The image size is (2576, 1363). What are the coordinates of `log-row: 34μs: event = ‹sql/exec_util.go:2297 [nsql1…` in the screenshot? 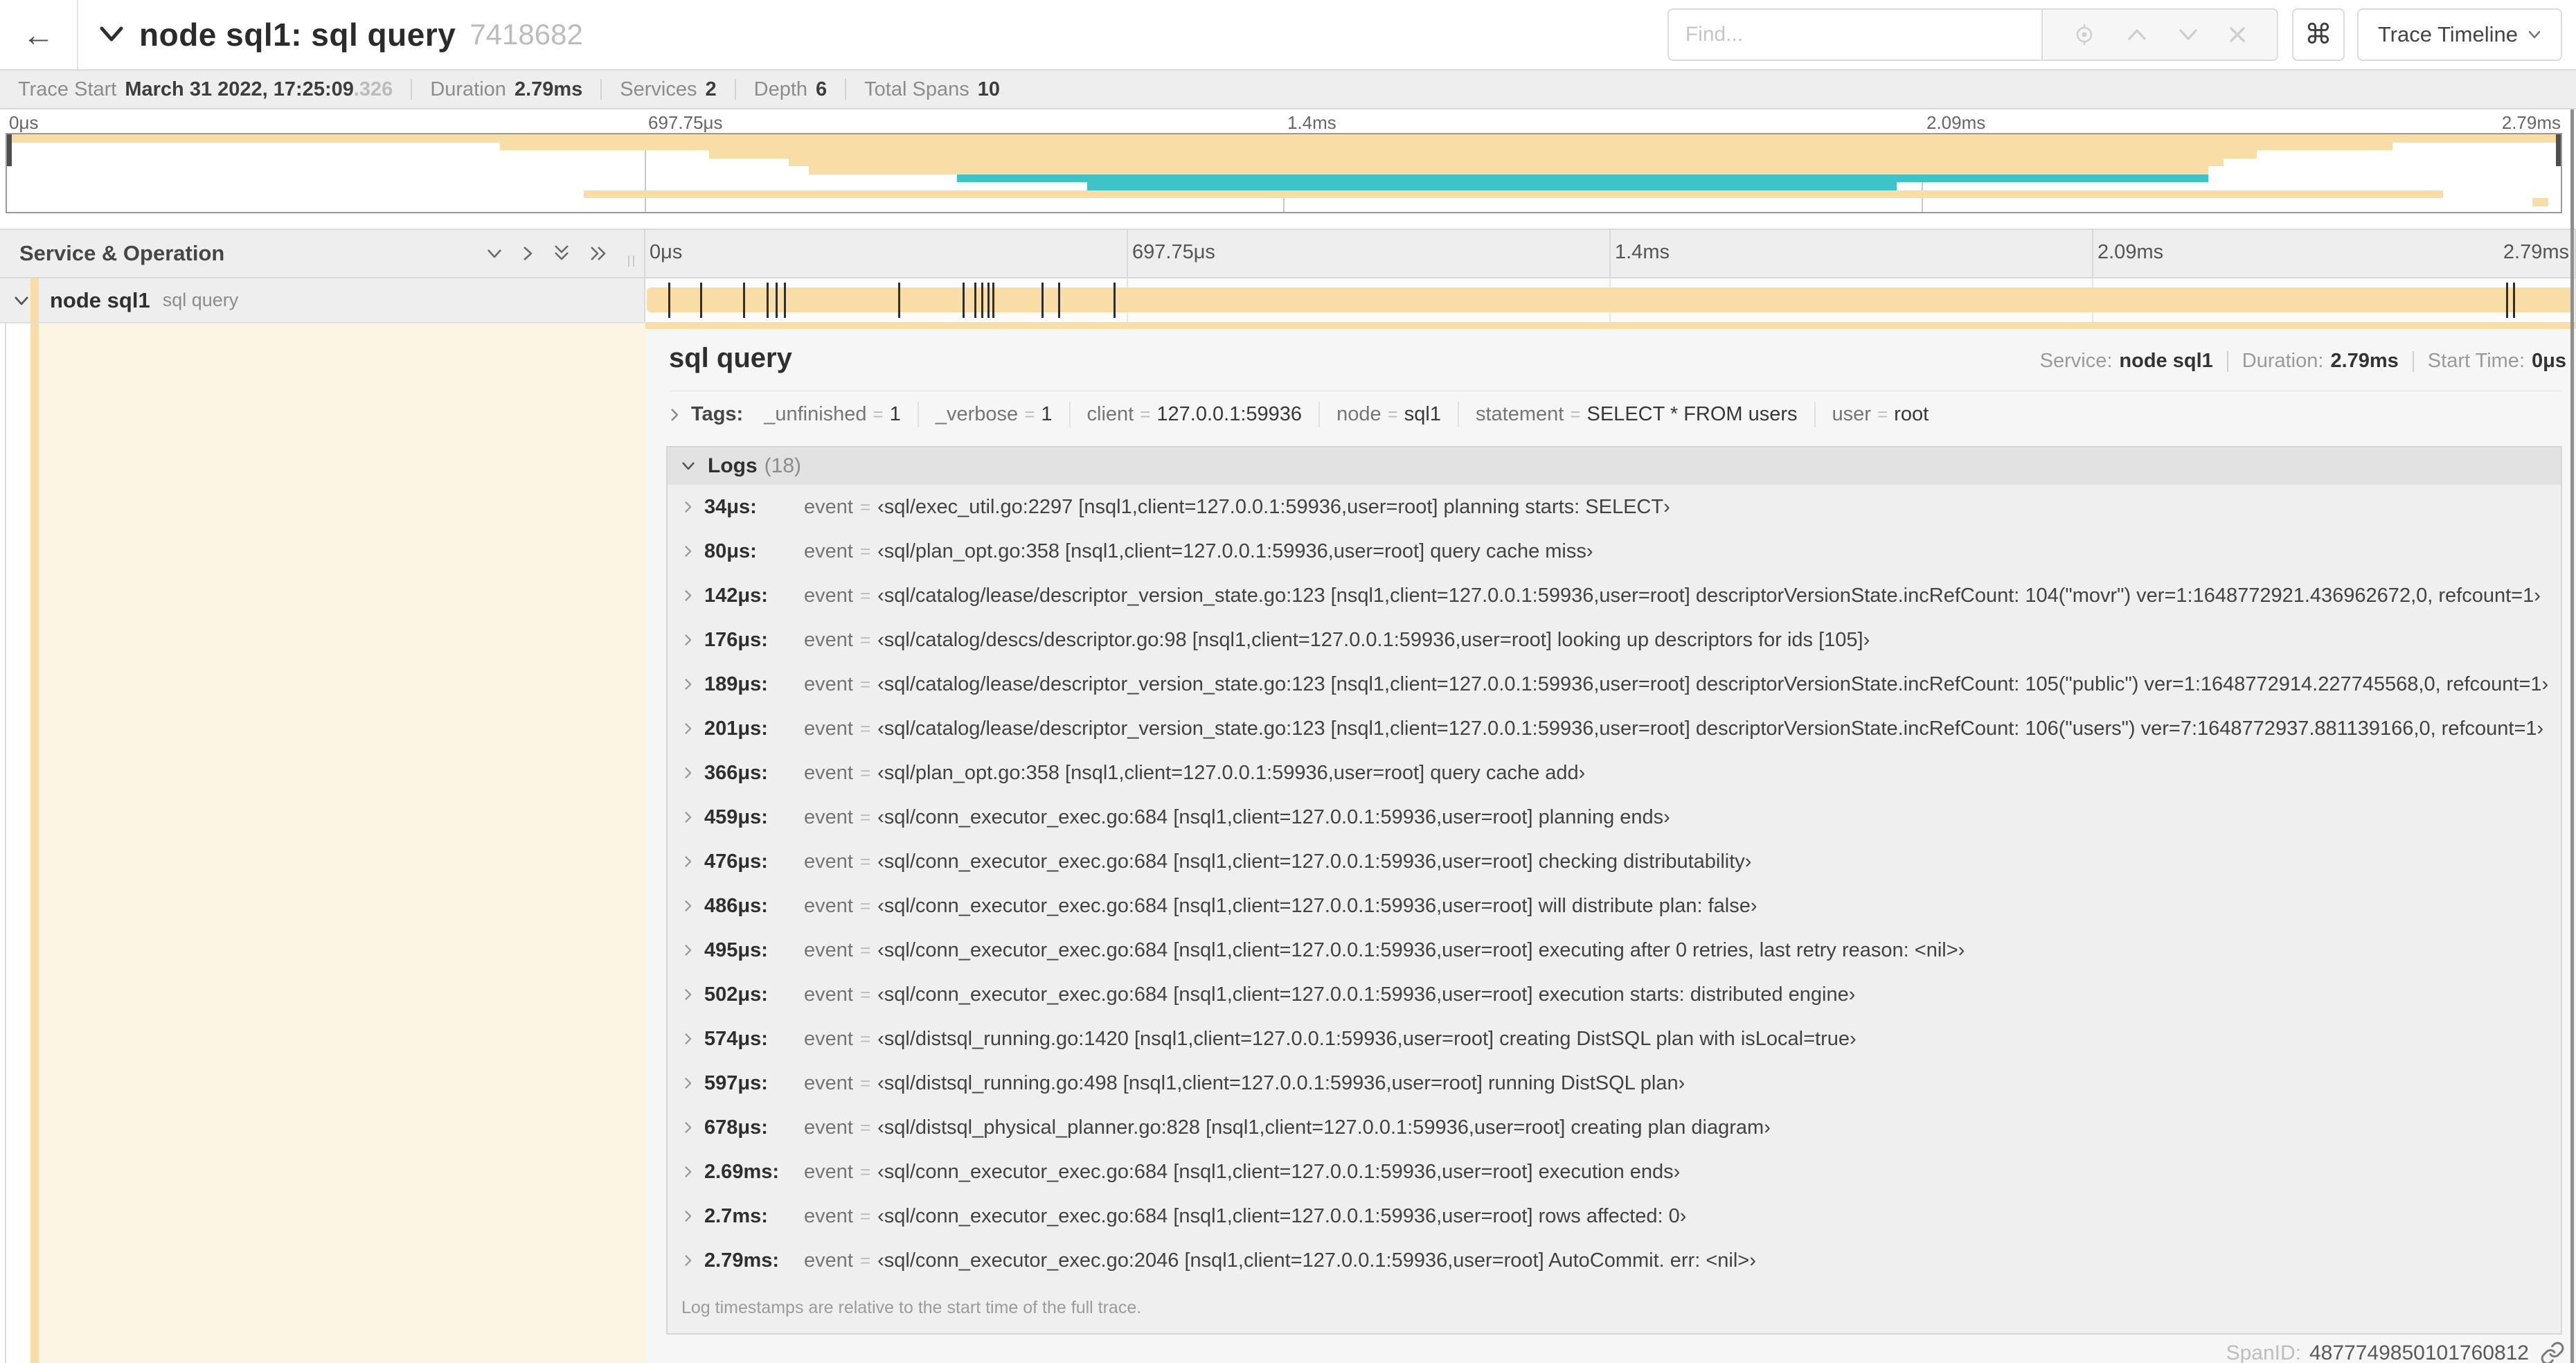 It's located at (1620, 507).